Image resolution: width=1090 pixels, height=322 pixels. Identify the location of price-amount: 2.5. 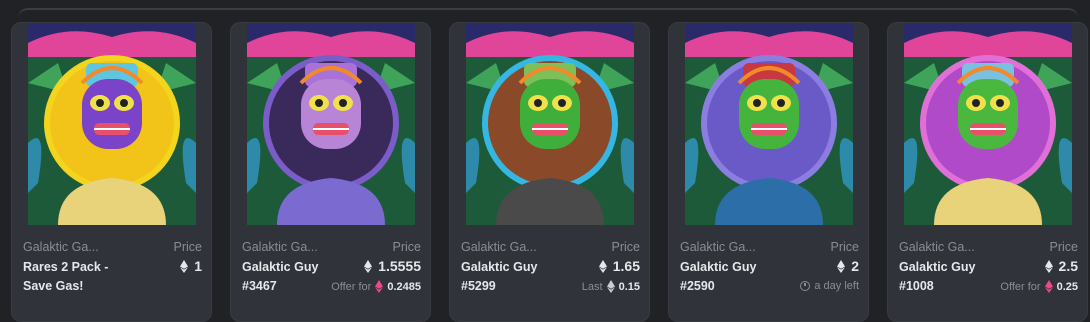
(1068, 266).